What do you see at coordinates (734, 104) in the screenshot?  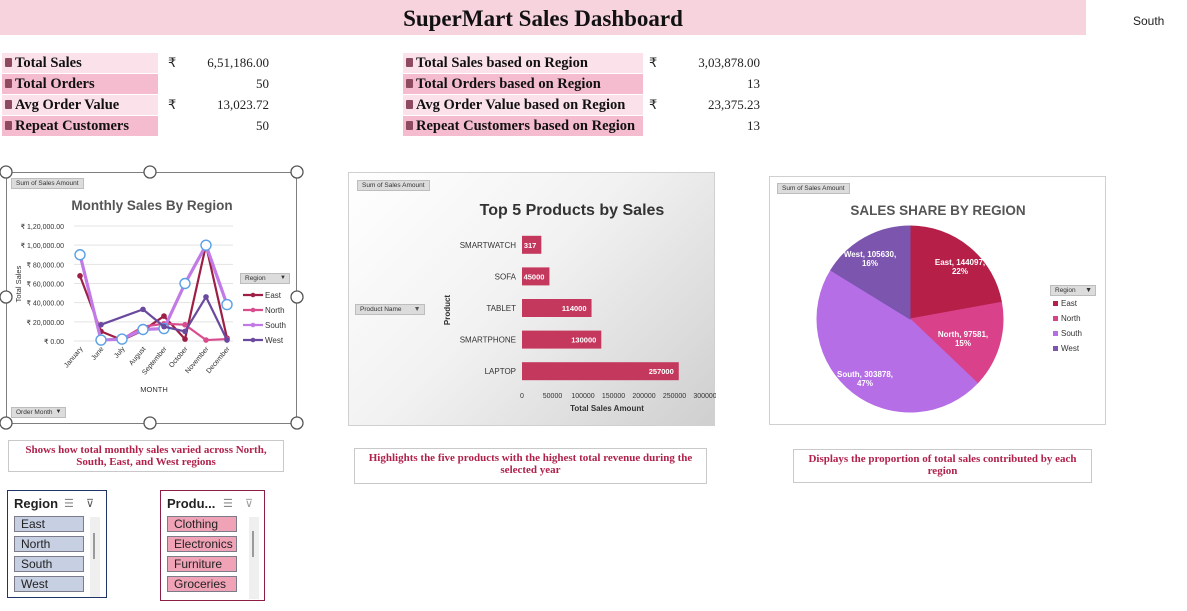 I see `kpi-value: 23,375.23` at bounding box center [734, 104].